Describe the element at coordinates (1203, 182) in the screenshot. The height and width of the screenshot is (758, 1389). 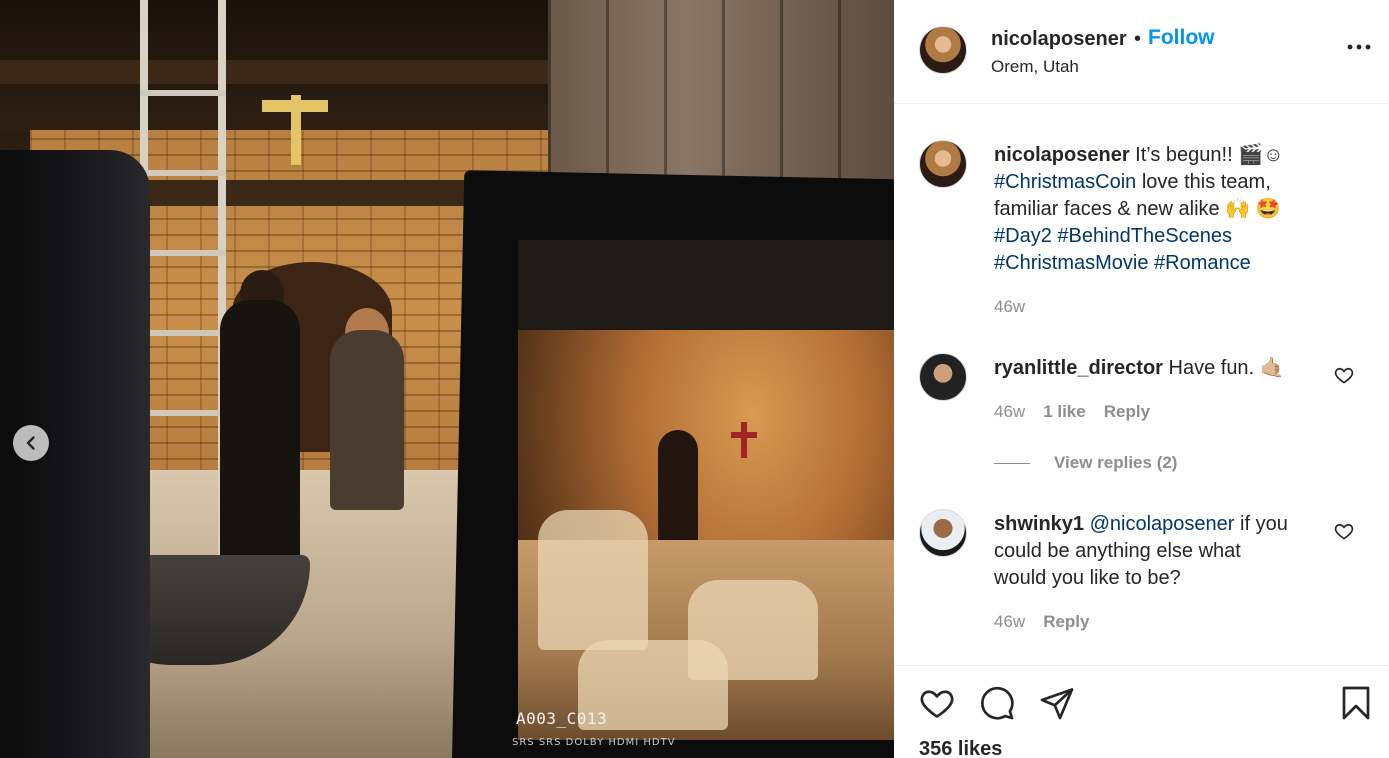
I see `caption-fragment: love this team,` at that location.